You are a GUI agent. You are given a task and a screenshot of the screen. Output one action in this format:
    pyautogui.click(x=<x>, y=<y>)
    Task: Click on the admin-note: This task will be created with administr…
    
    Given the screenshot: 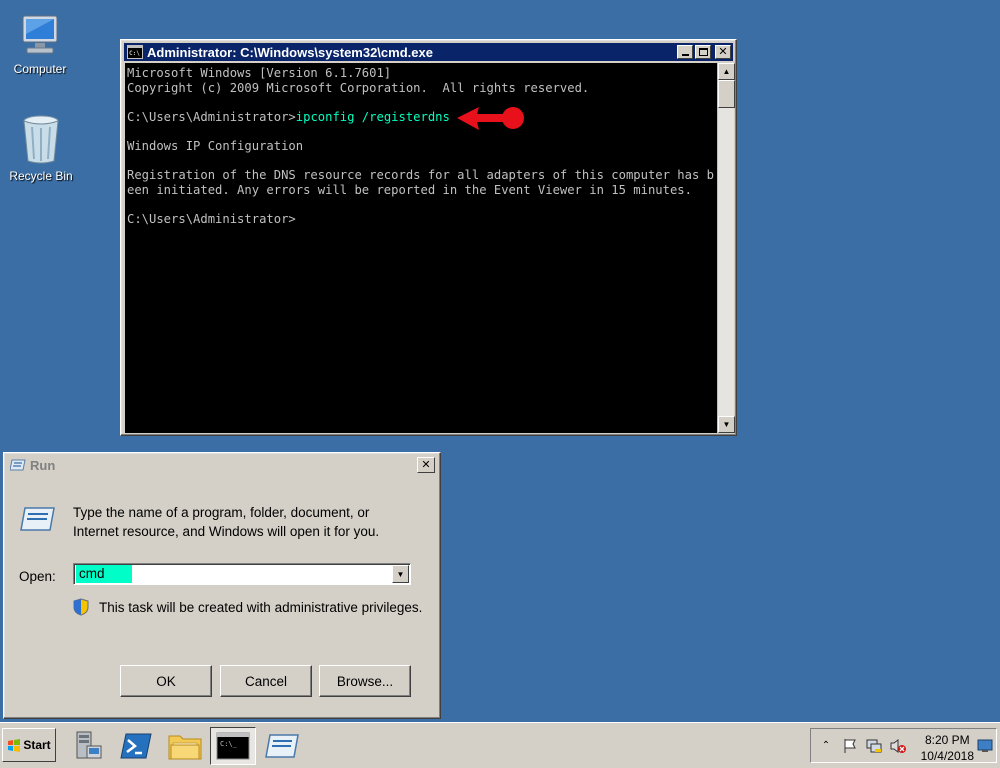 What is the action you would take?
    pyautogui.click(x=247, y=607)
    